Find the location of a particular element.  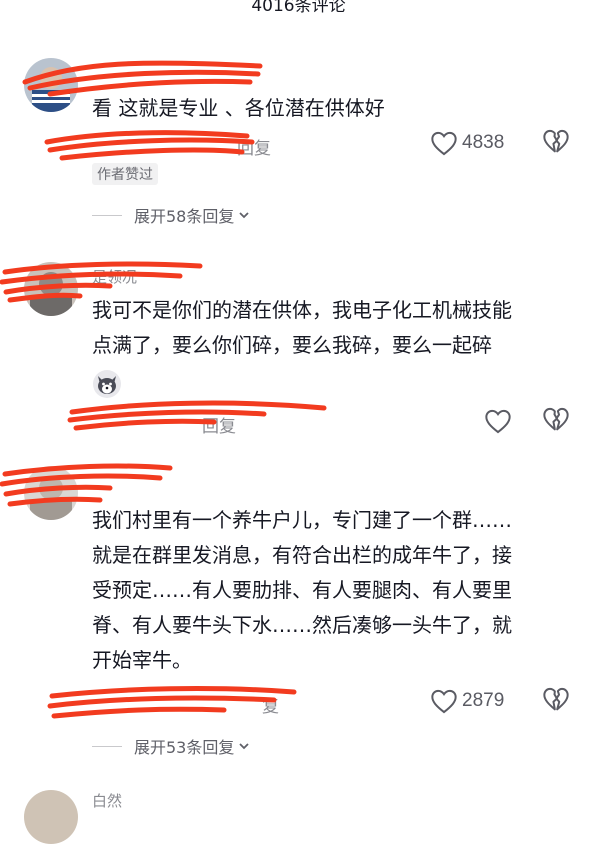

expand-replies-button: 展开53条回复 is located at coordinates (171, 746).